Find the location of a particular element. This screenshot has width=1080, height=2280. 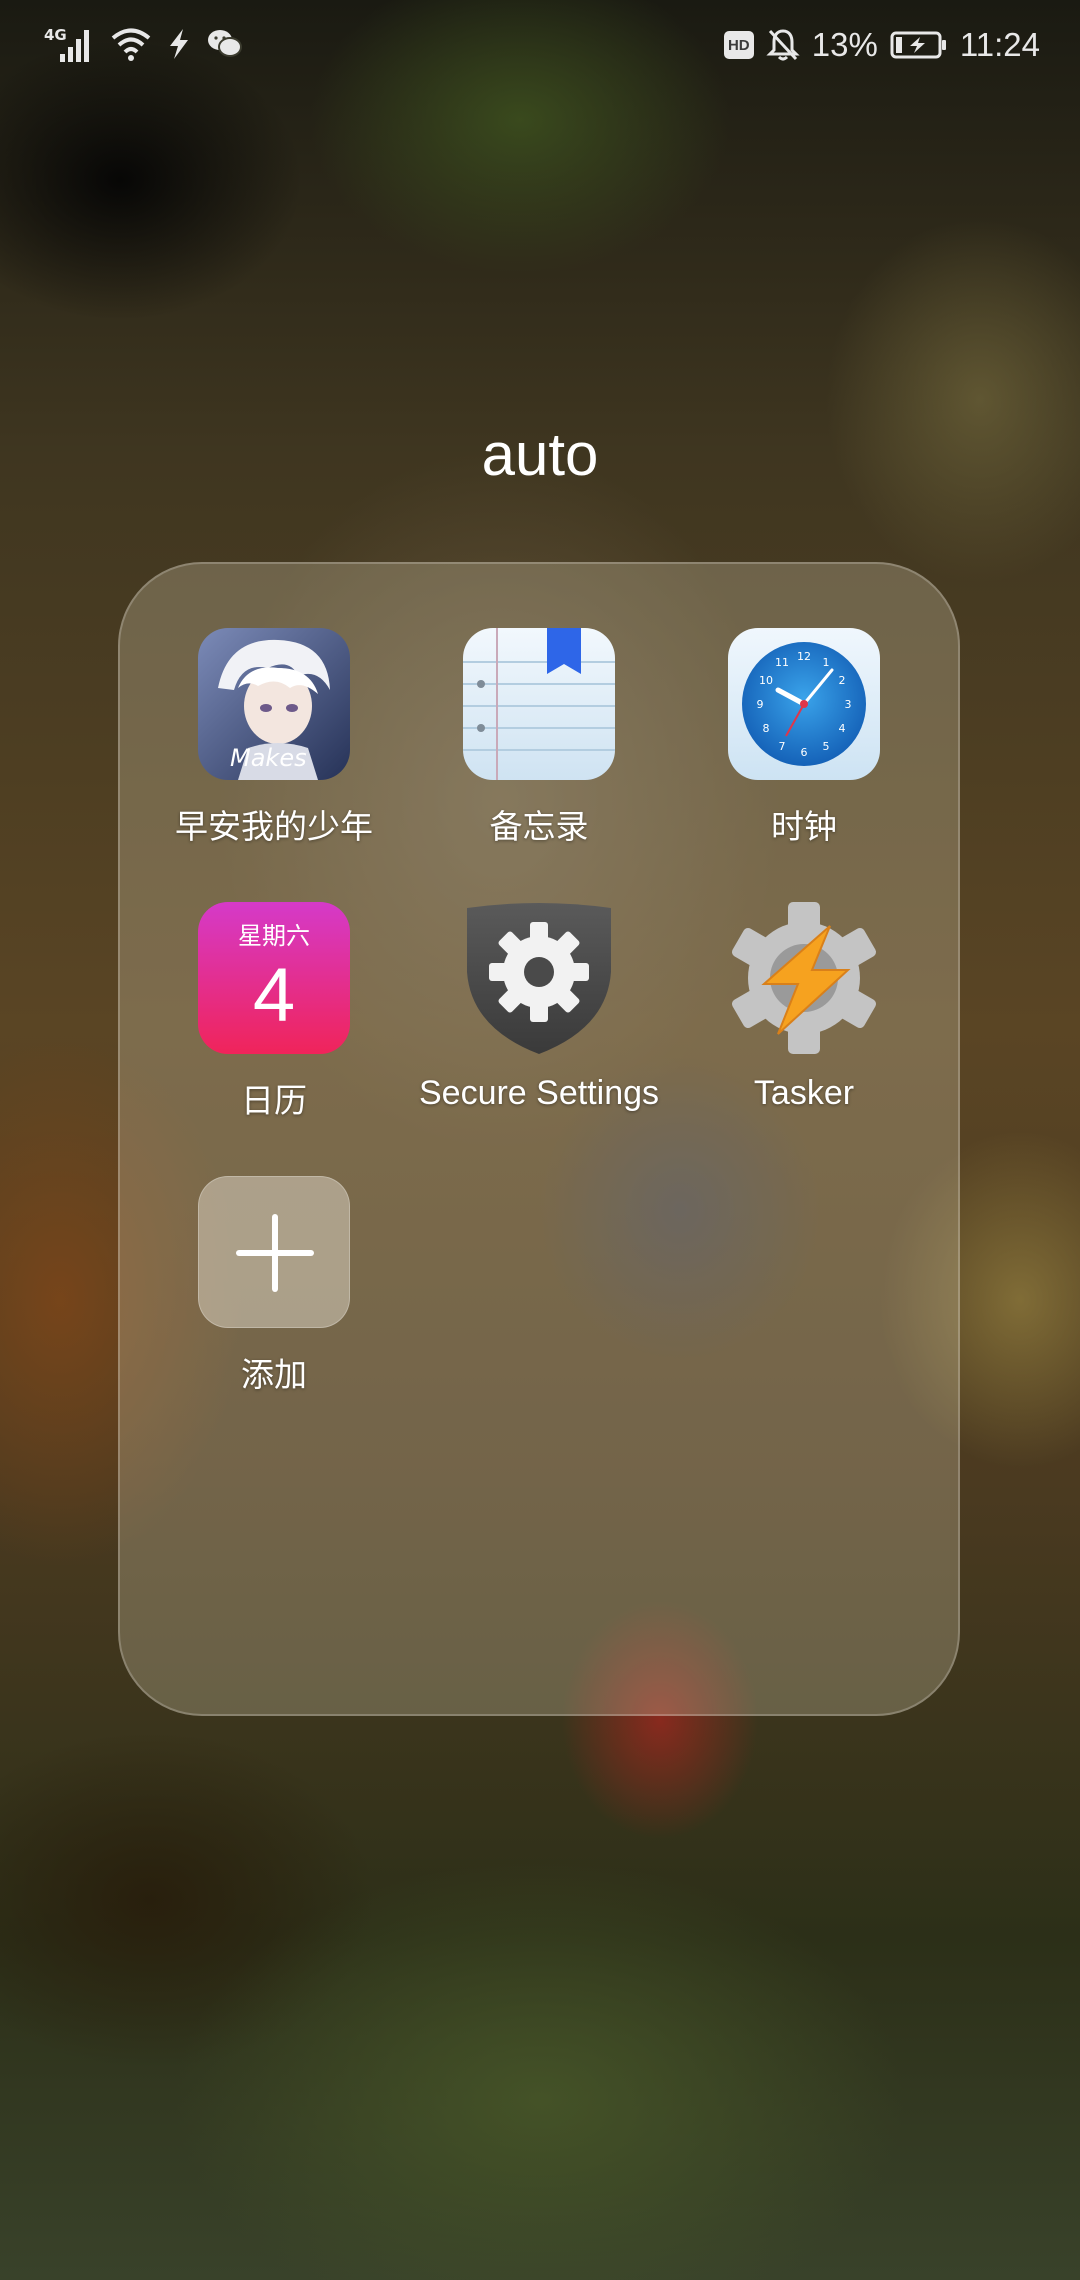

svg-text: 11 is located at coordinates (782, 662).